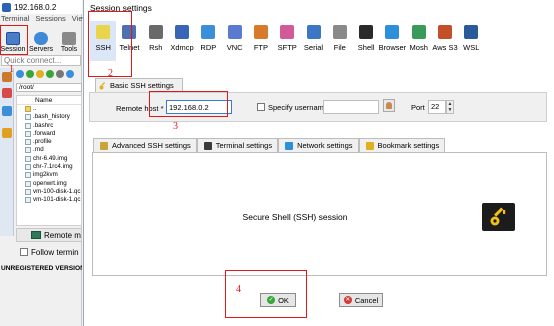  Describe the element at coordinates (145, 145) in the screenshot. I see `tab-advanced-ssh-settings: Advanced SSH settings` at that location.